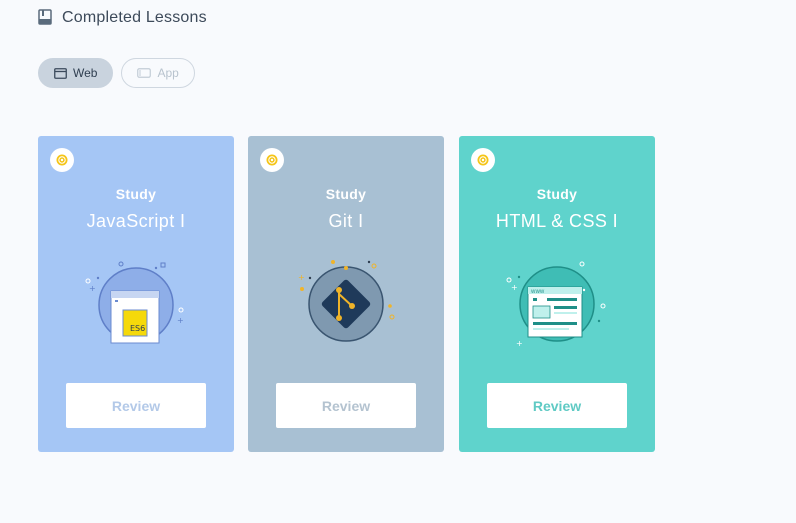 This screenshot has width=796, height=523. What do you see at coordinates (144, 73) in the screenshot?
I see `device-icon` at bounding box center [144, 73].